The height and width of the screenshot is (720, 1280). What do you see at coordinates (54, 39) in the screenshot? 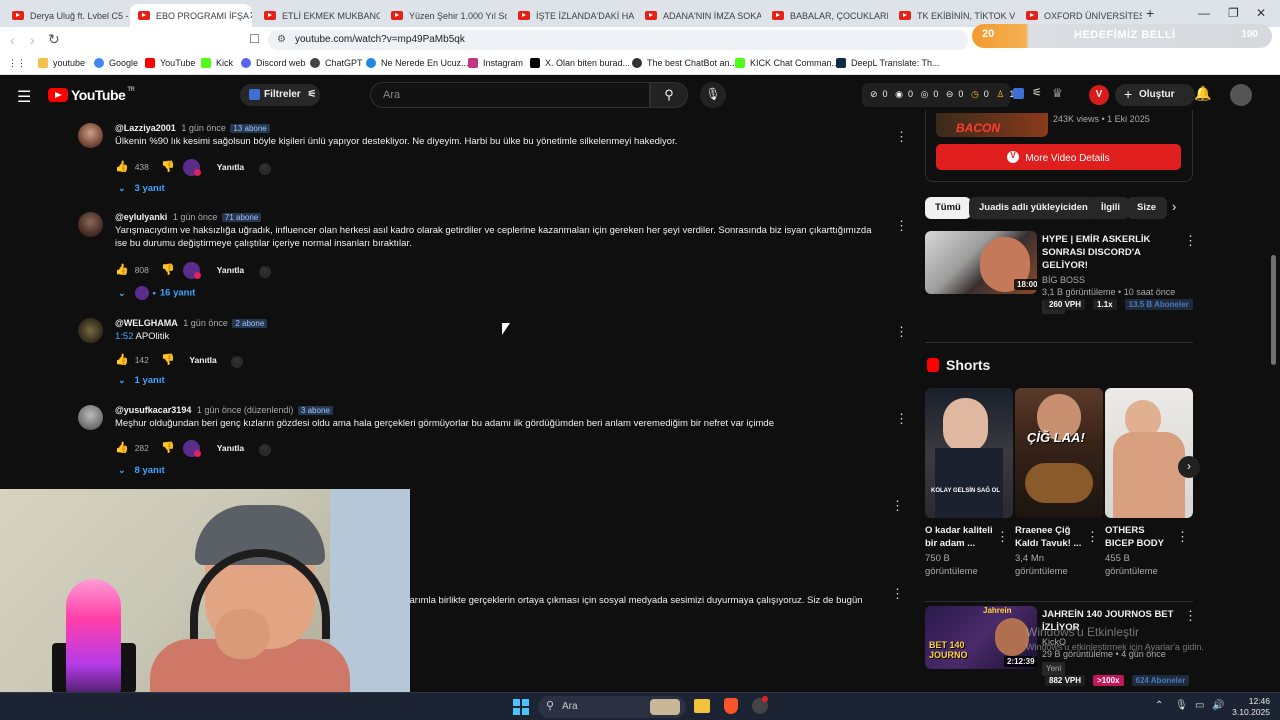
I see `reload-icon: ↻` at bounding box center [54, 39].